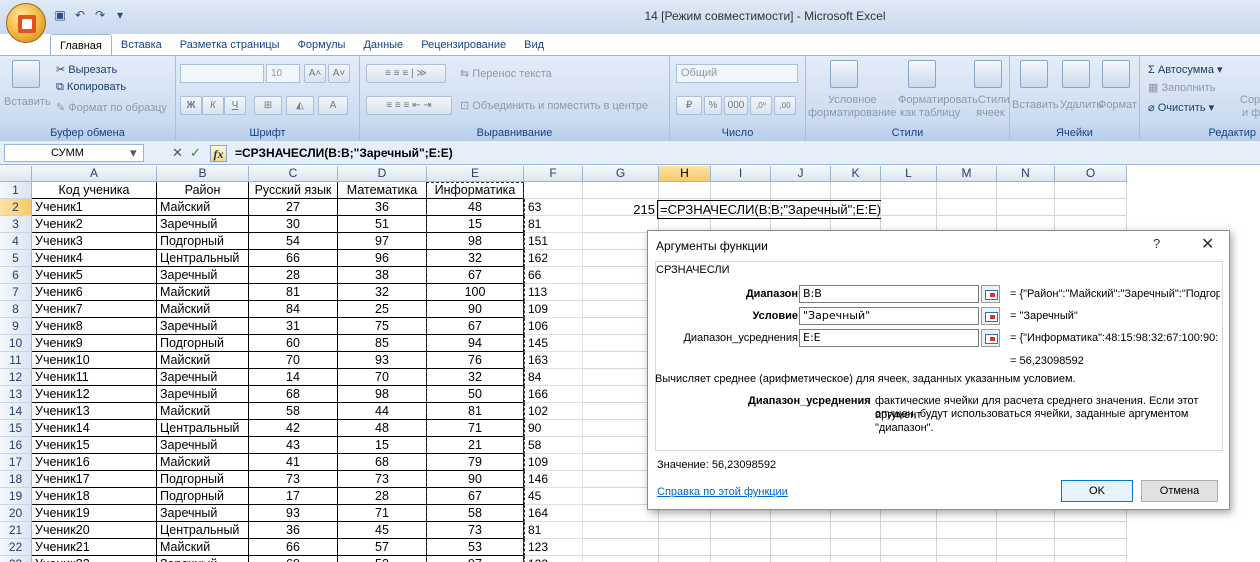  I want to click on column-header-n: N, so click(1026, 174).